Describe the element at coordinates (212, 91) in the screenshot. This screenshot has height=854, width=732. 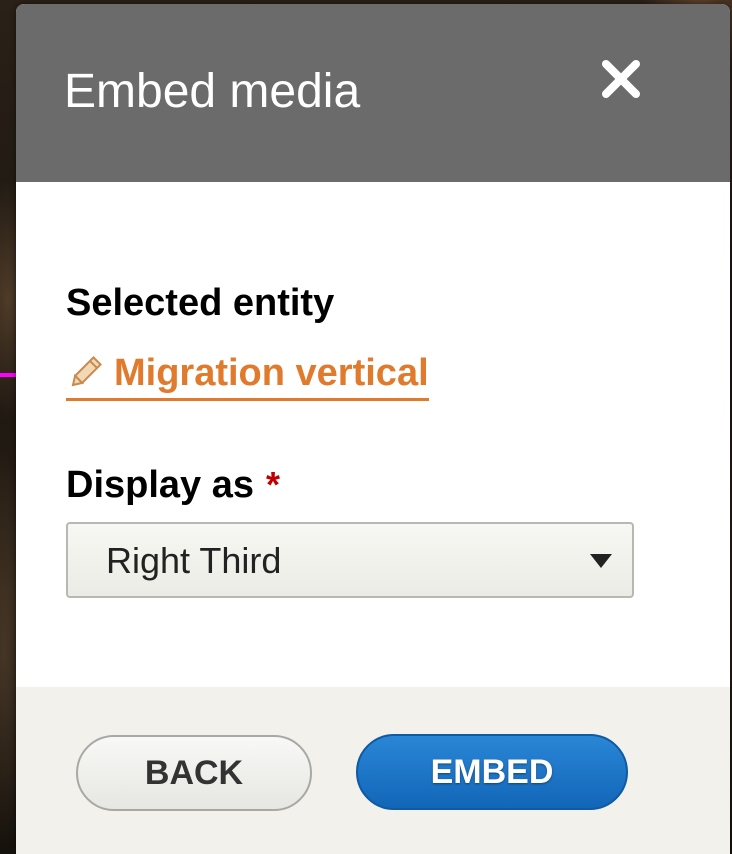
I see `dialog-title: Embed media` at that location.